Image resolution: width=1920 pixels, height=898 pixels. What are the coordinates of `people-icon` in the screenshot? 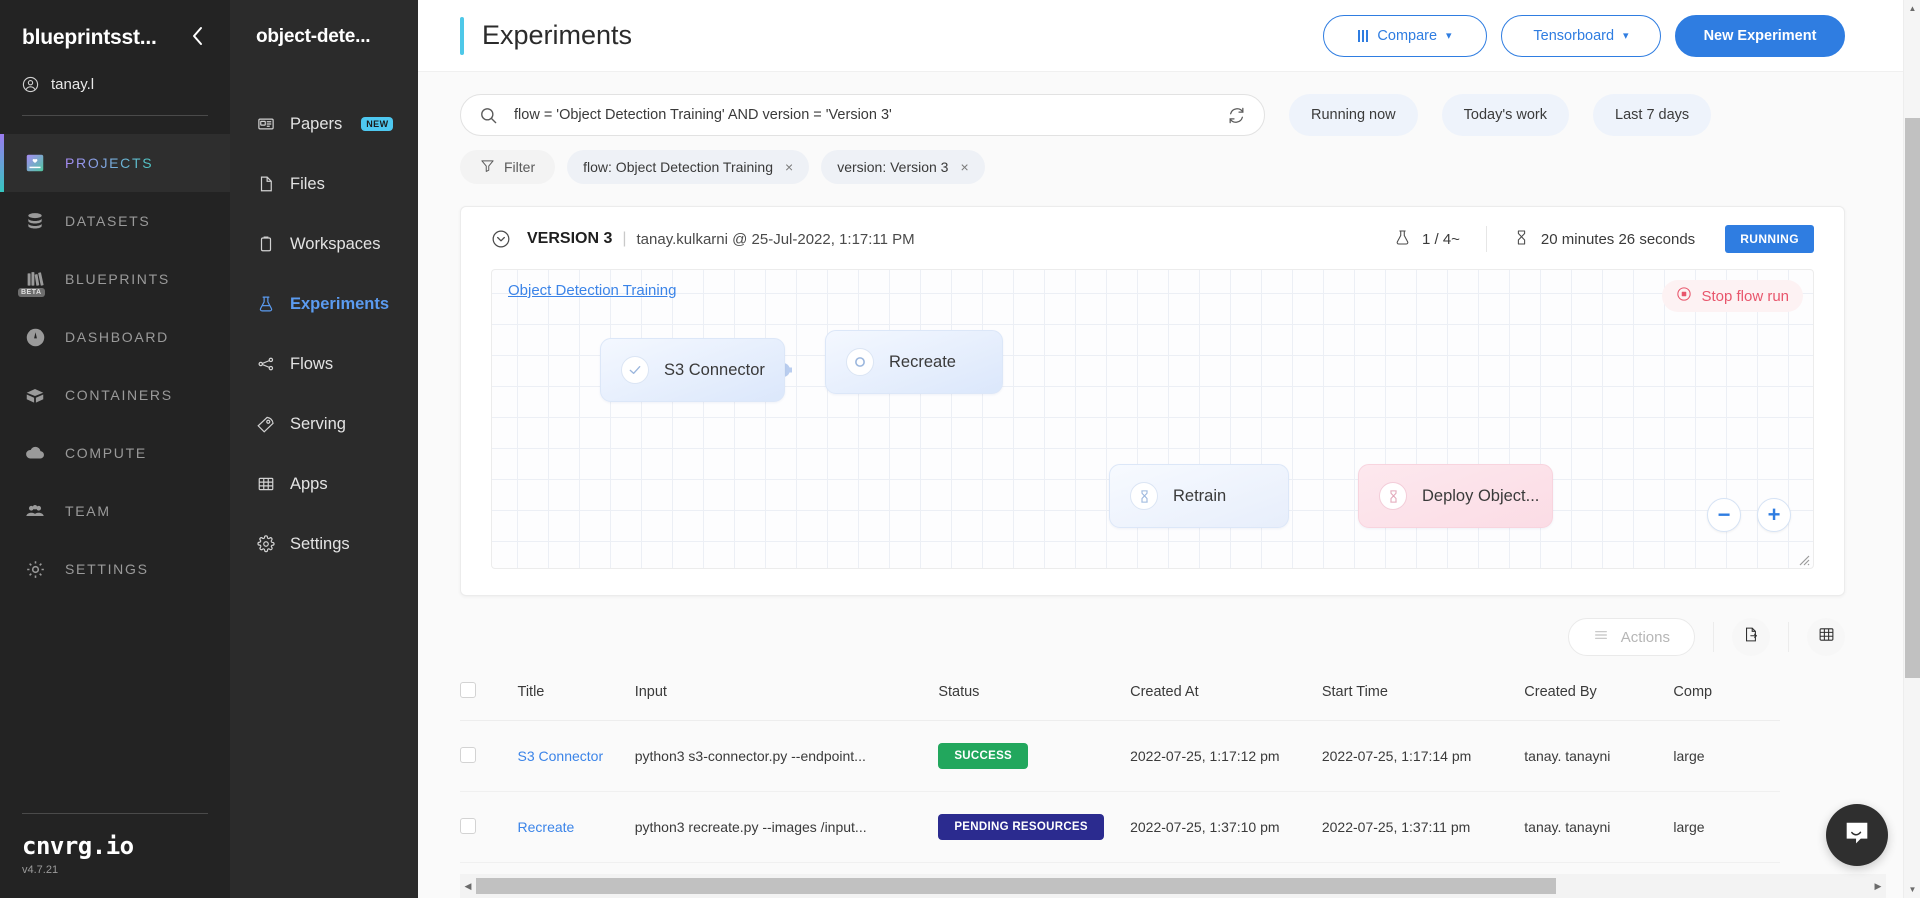 It's located at (35, 511).